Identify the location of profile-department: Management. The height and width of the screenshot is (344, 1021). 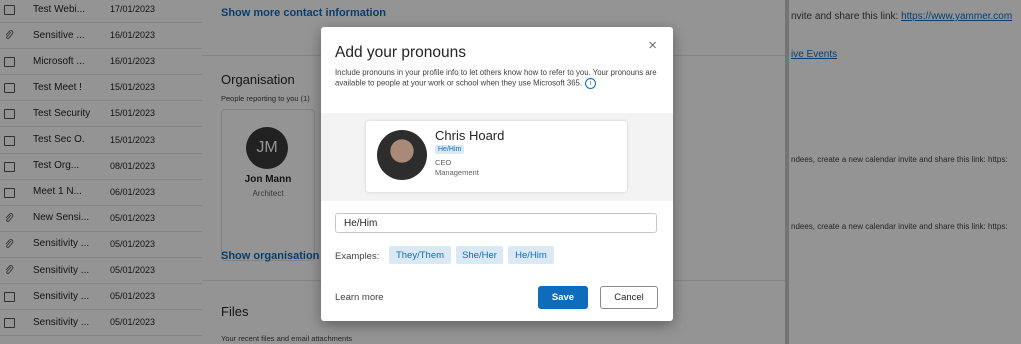
(457, 172).